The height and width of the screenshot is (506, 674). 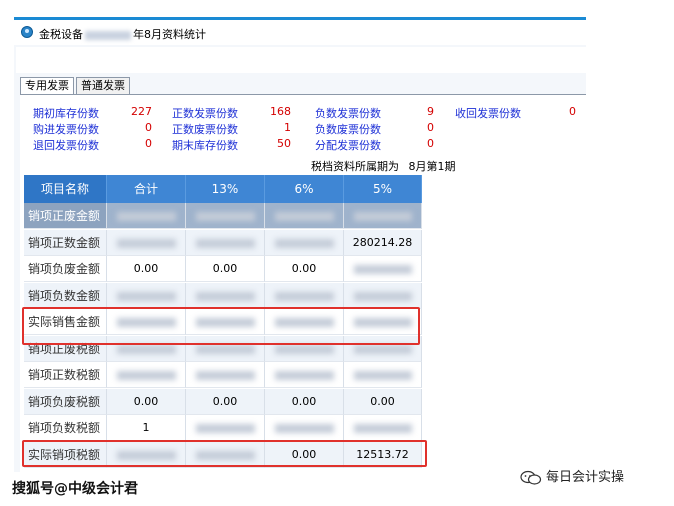 I want to click on stat-label: 期末库存份数, so click(x=205, y=145).